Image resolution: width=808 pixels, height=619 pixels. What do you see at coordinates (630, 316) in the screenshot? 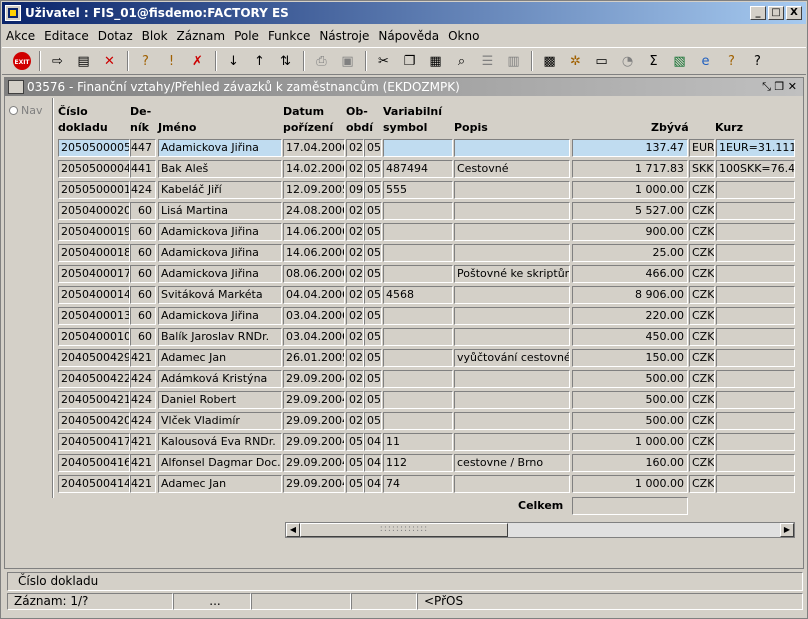
I see `cell-zbyva: 220.00` at bounding box center [630, 316].